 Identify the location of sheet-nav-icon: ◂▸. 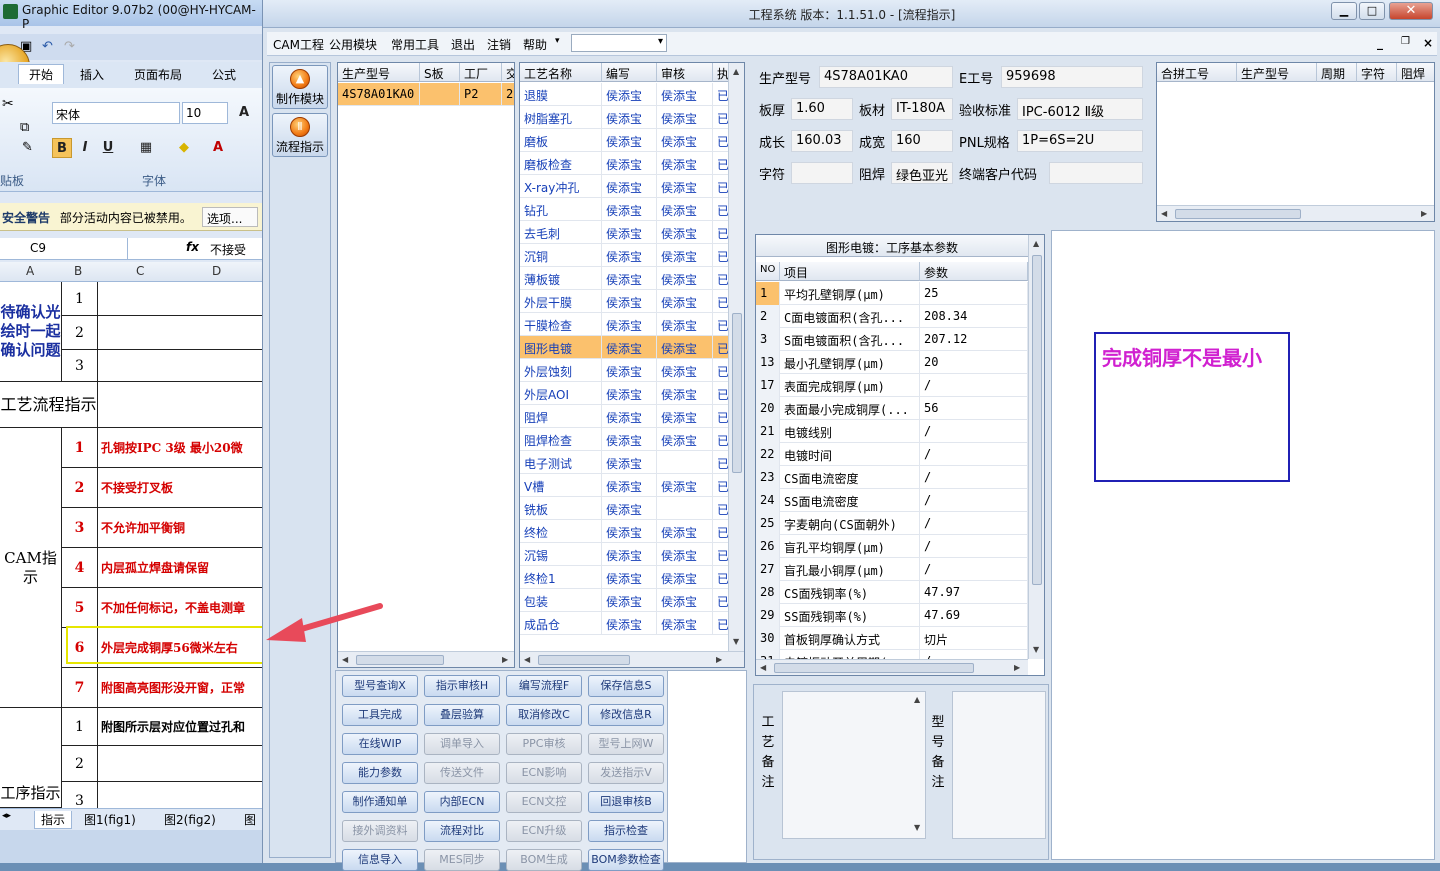
(6, 816).